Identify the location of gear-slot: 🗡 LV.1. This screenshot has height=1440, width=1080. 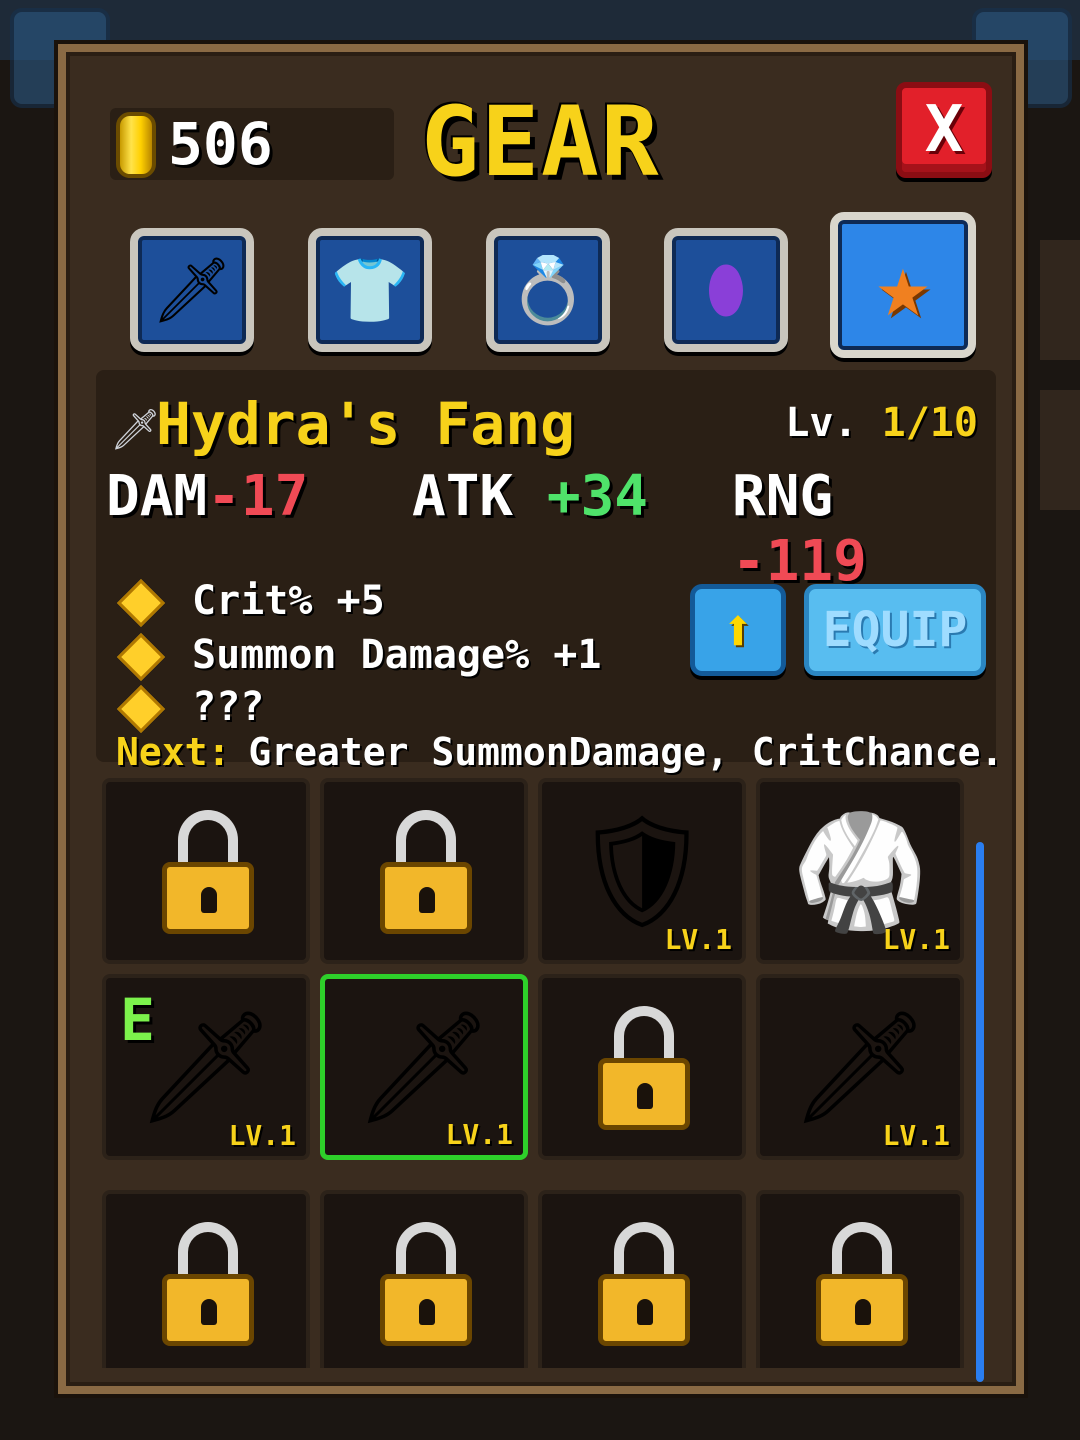
(860, 1067).